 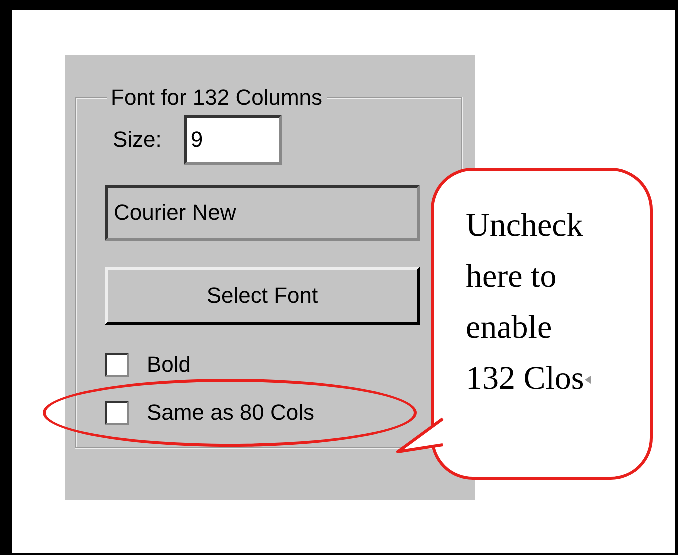 What do you see at coordinates (262, 213) in the screenshot?
I see `font-name-field: Courier New` at bounding box center [262, 213].